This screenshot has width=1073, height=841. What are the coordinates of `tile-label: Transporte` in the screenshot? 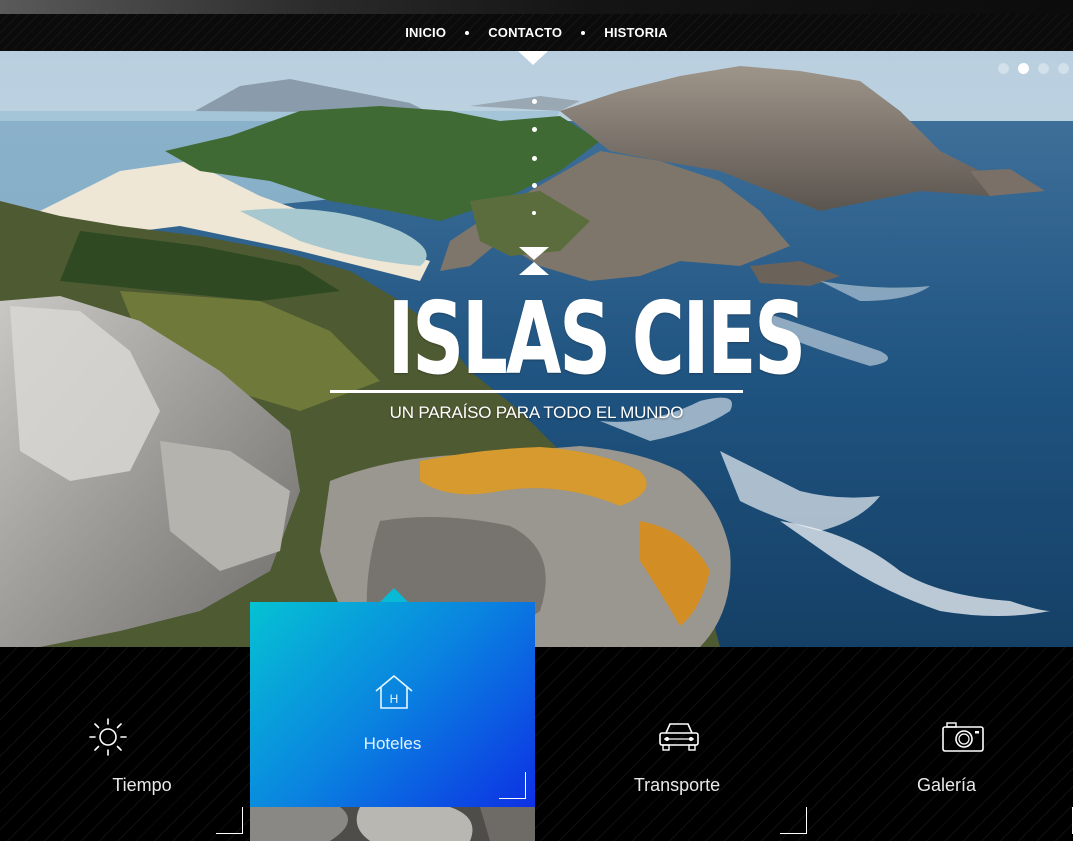 It's located at (677, 785).